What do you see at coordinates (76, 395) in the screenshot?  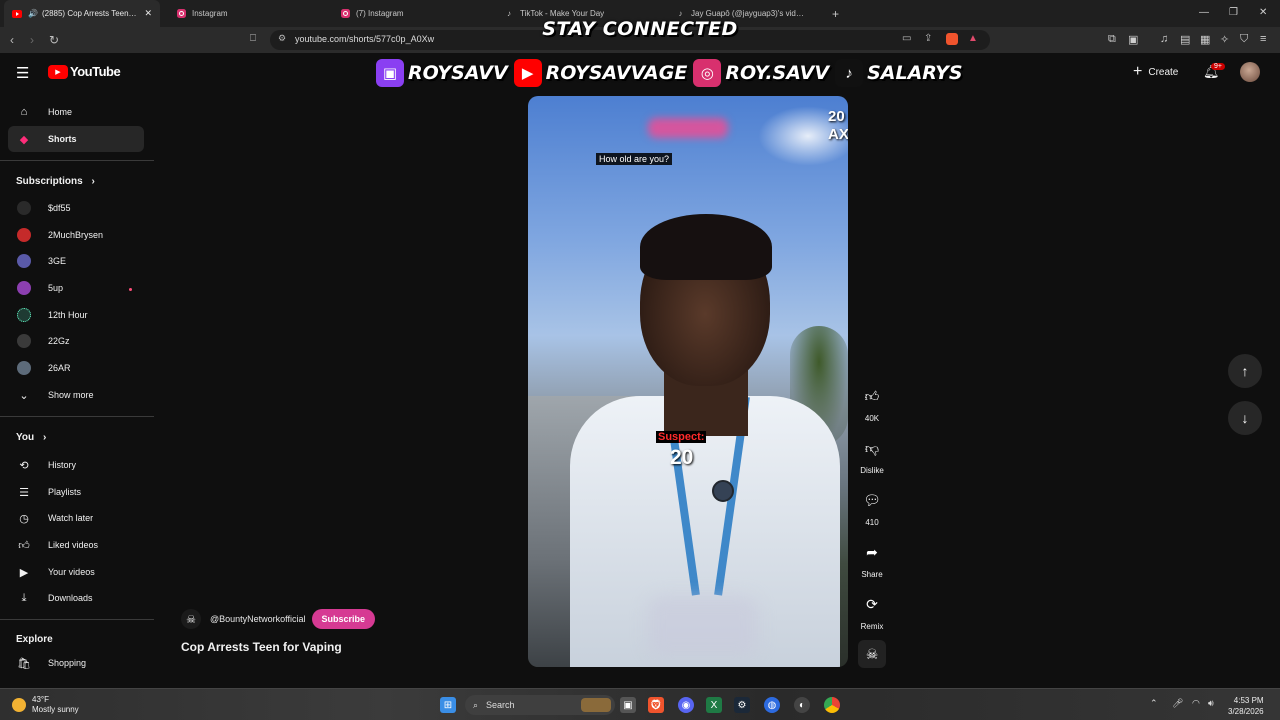 I see `show-more-button: ⌄ Show more` at bounding box center [76, 395].